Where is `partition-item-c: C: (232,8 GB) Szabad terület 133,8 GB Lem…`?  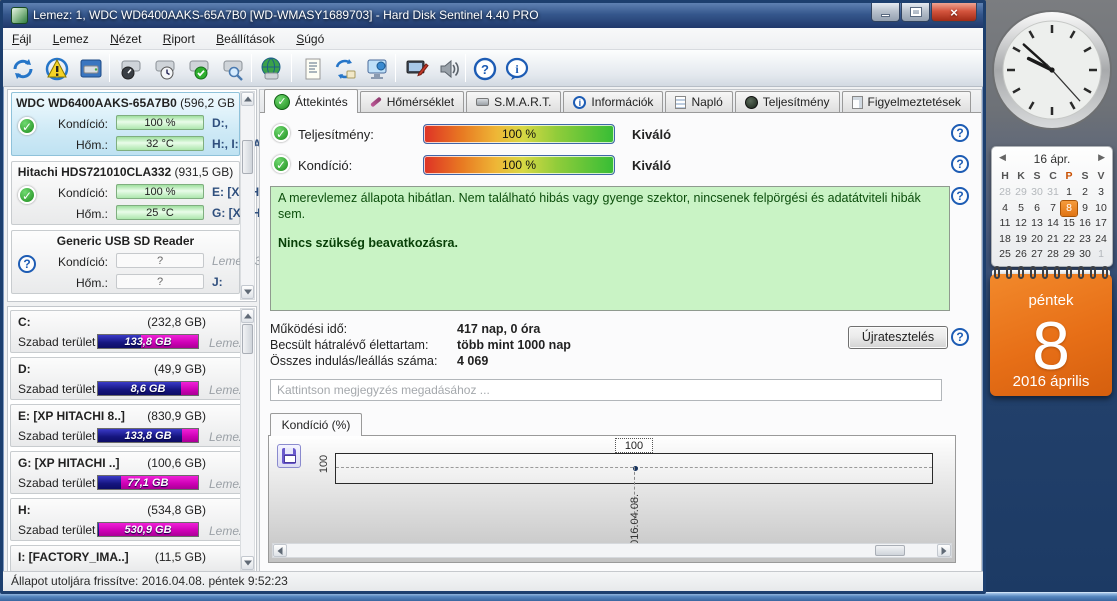 partition-item-c: C: (232,8 GB) Szabad terület 133,8 GB Lem… is located at coordinates (126, 331).